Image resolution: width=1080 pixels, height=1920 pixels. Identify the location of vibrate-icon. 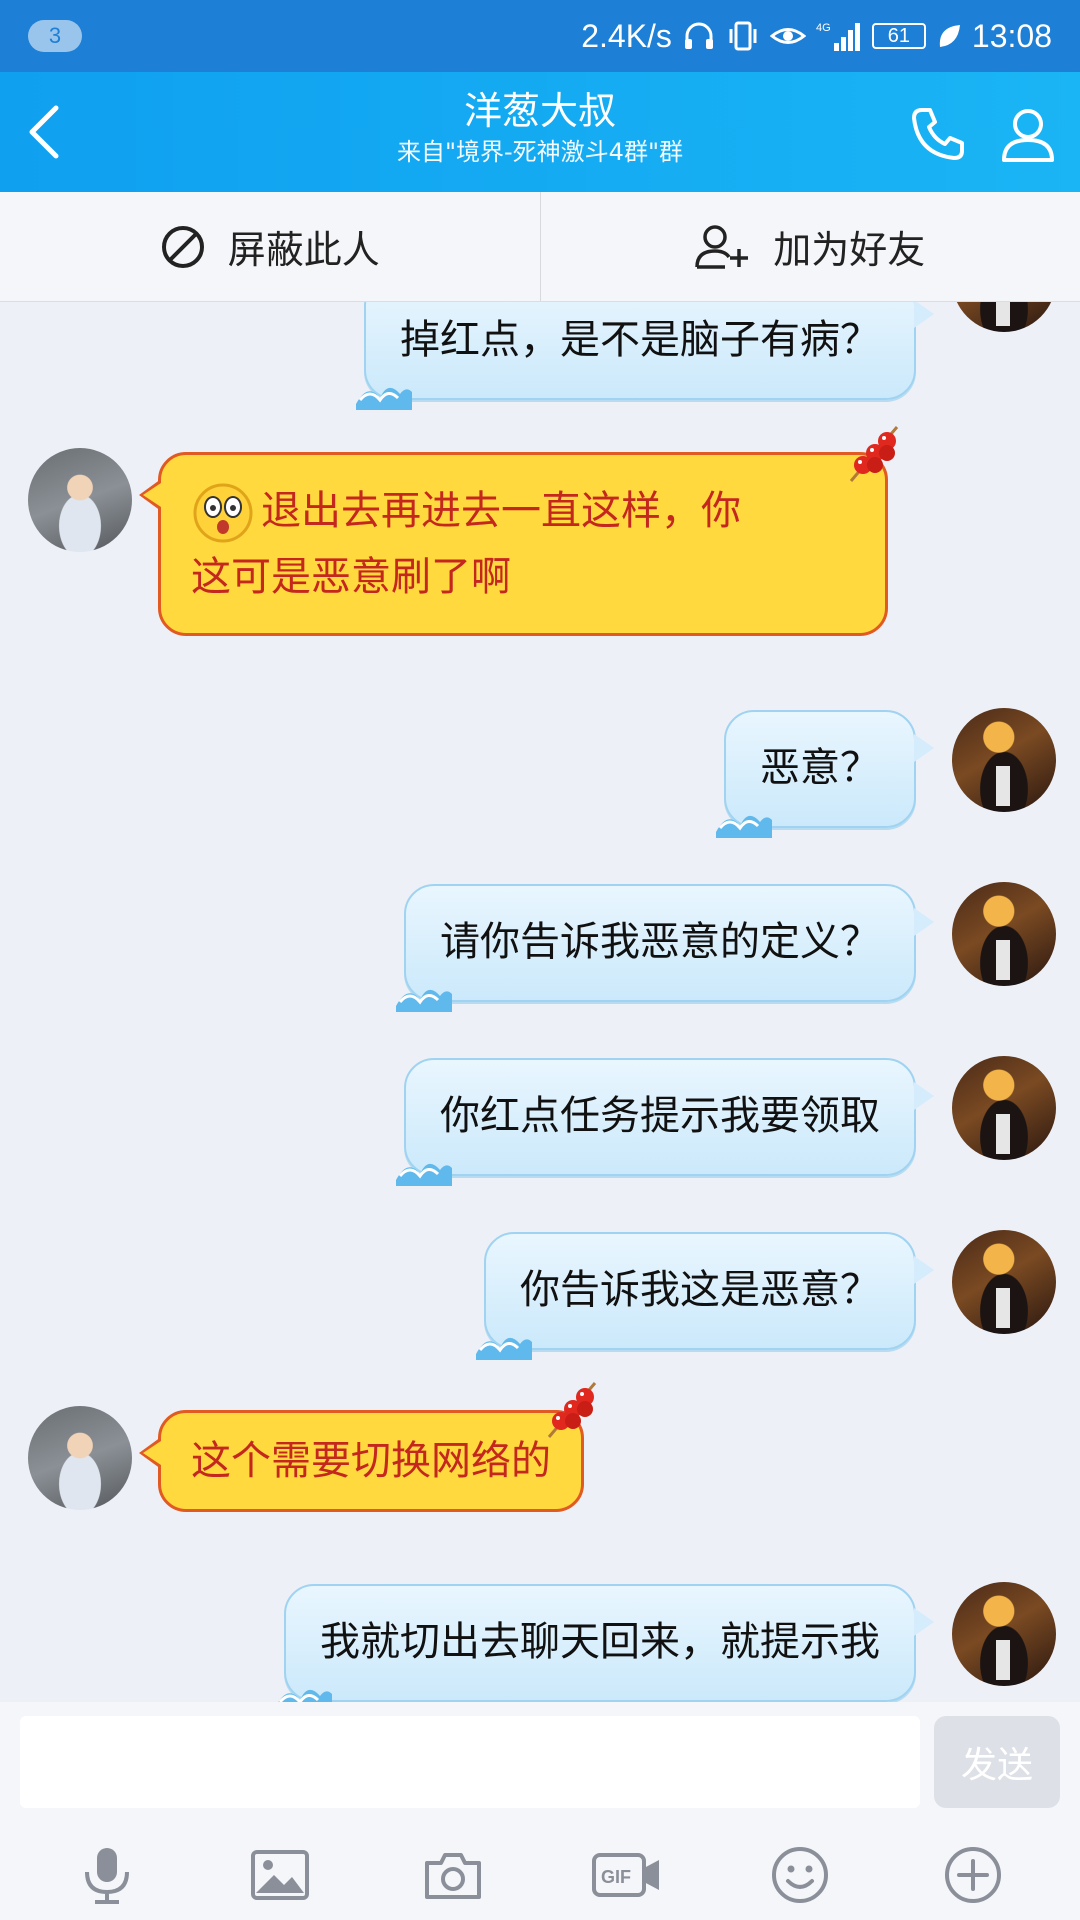
(743, 36).